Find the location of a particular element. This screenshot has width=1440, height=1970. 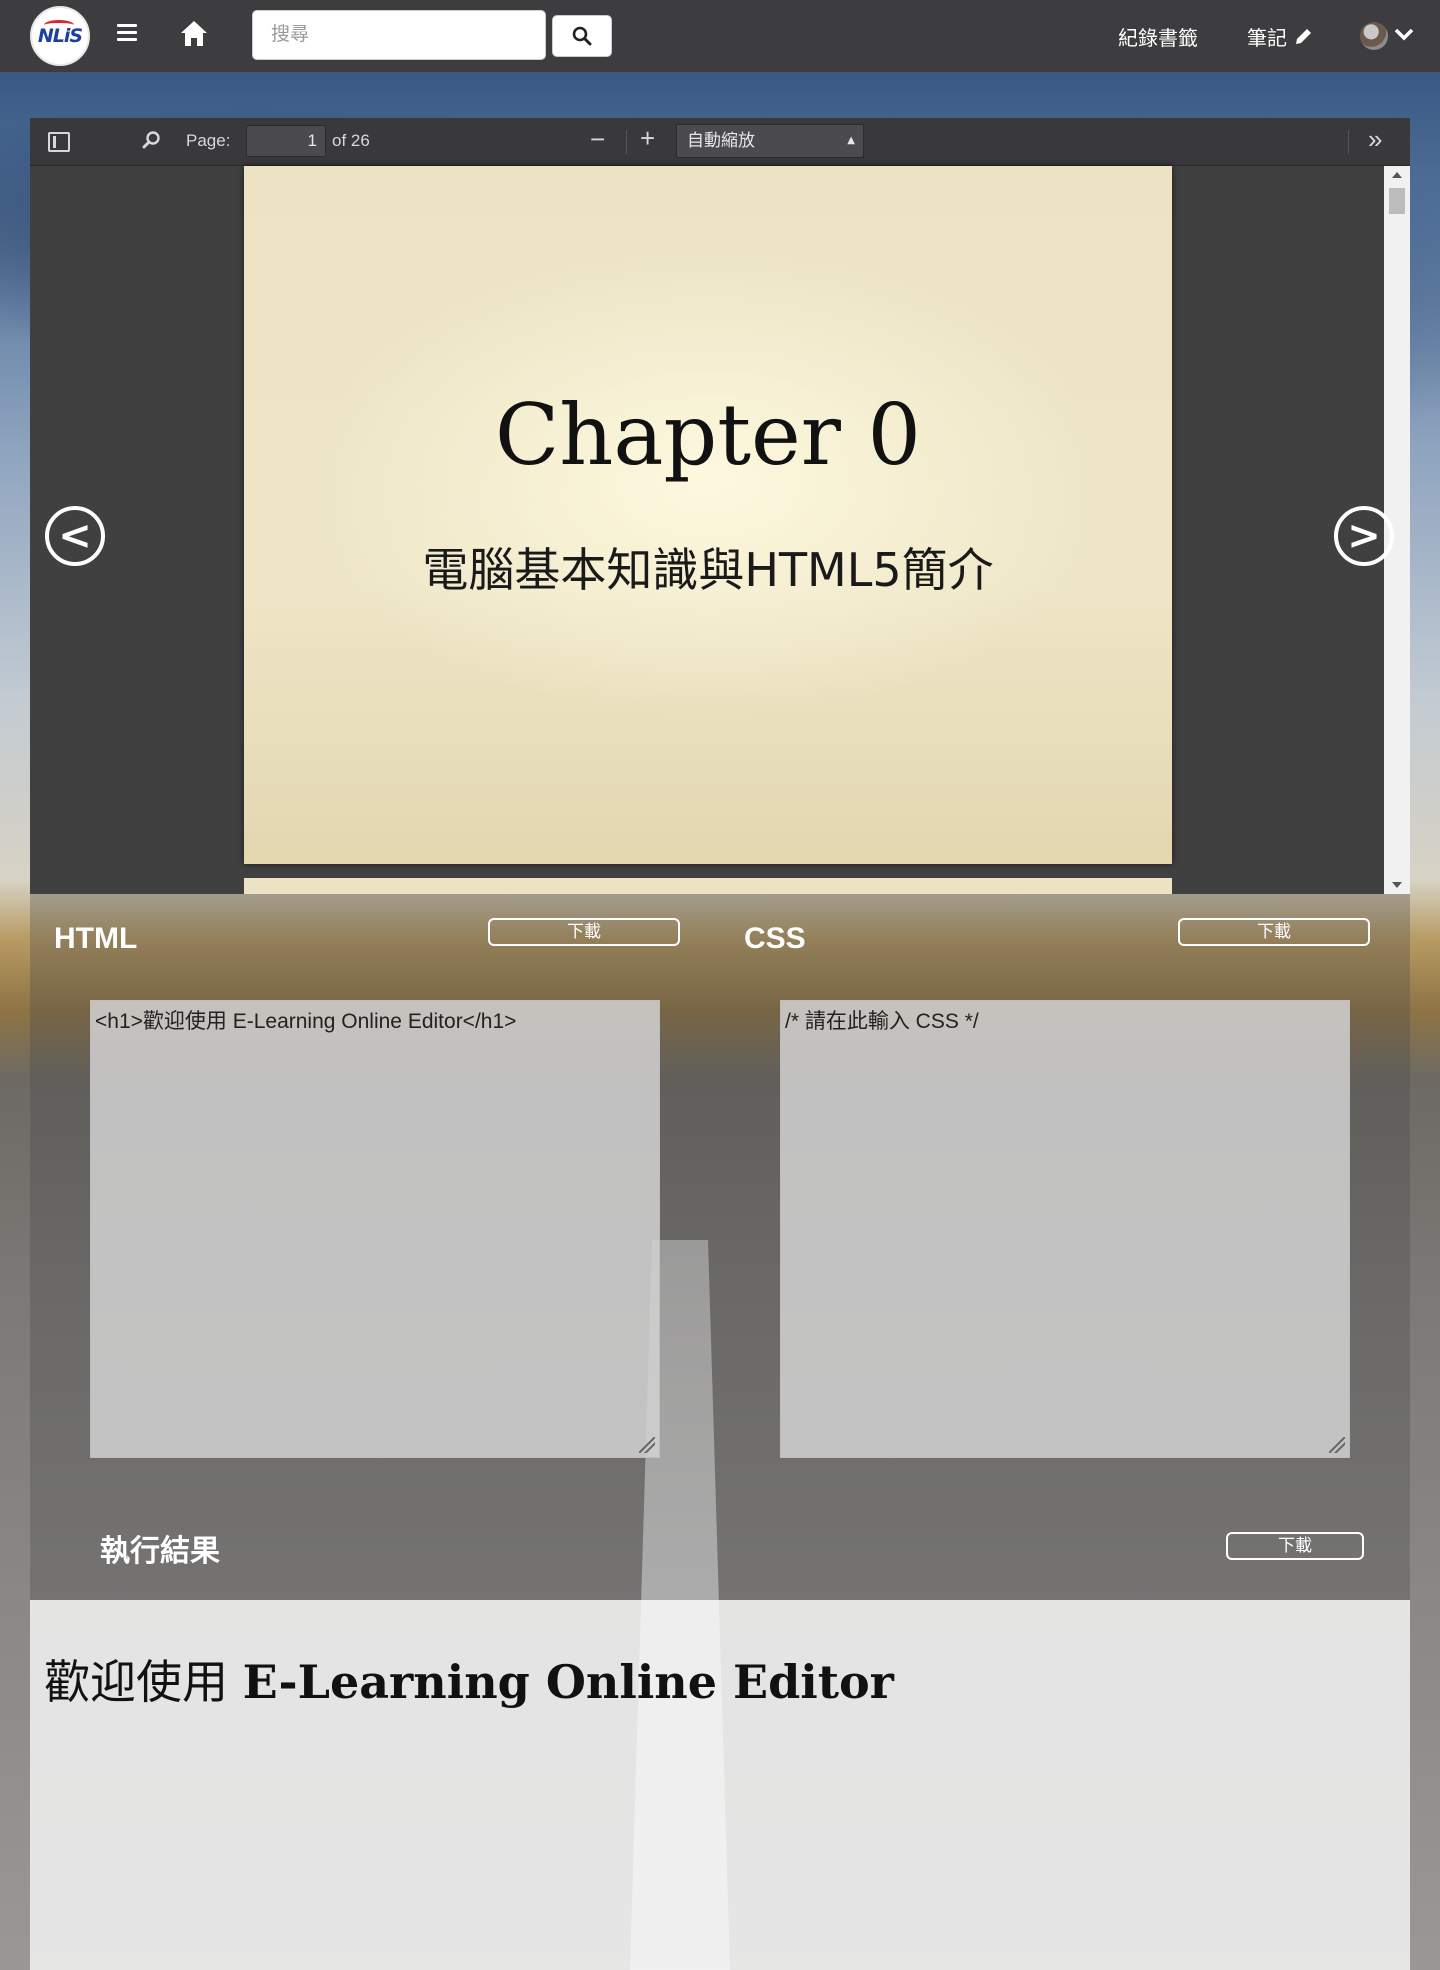

page-number-input: 1 is located at coordinates (286, 141).